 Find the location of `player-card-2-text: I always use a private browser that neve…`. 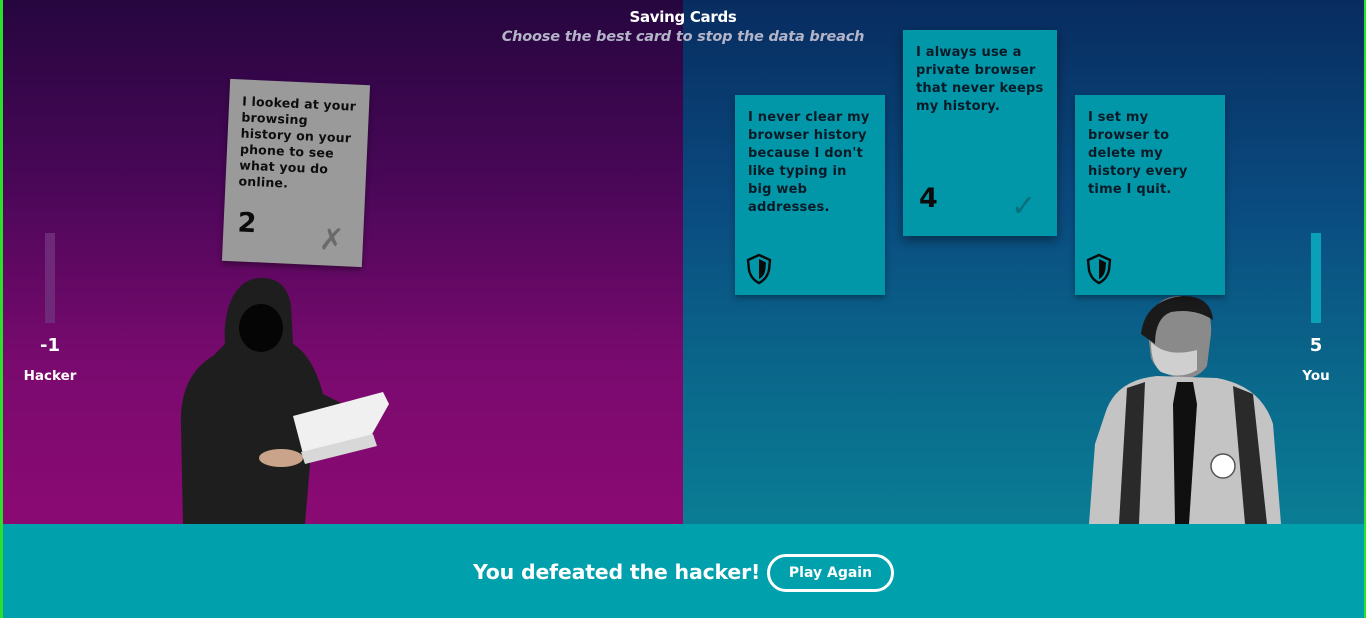

player-card-2-text: I always use a private browser that neve… is located at coordinates (980, 79).